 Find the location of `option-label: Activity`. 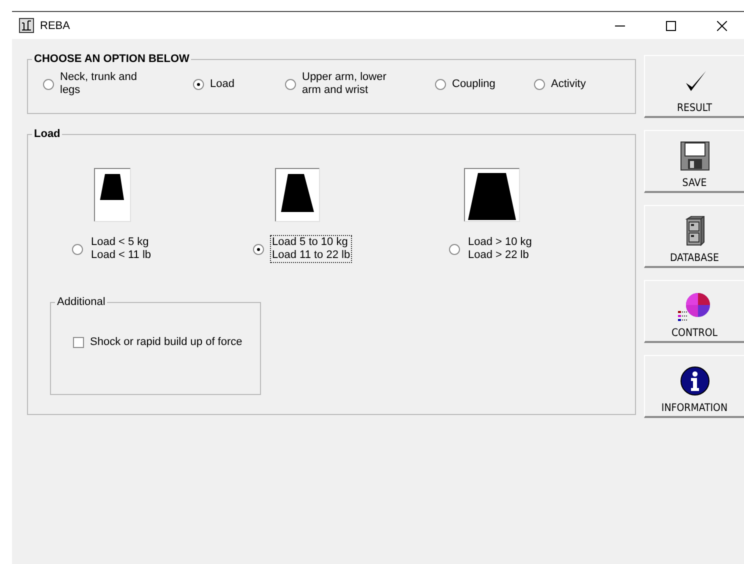

option-label: Activity is located at coordinates (568, 84).